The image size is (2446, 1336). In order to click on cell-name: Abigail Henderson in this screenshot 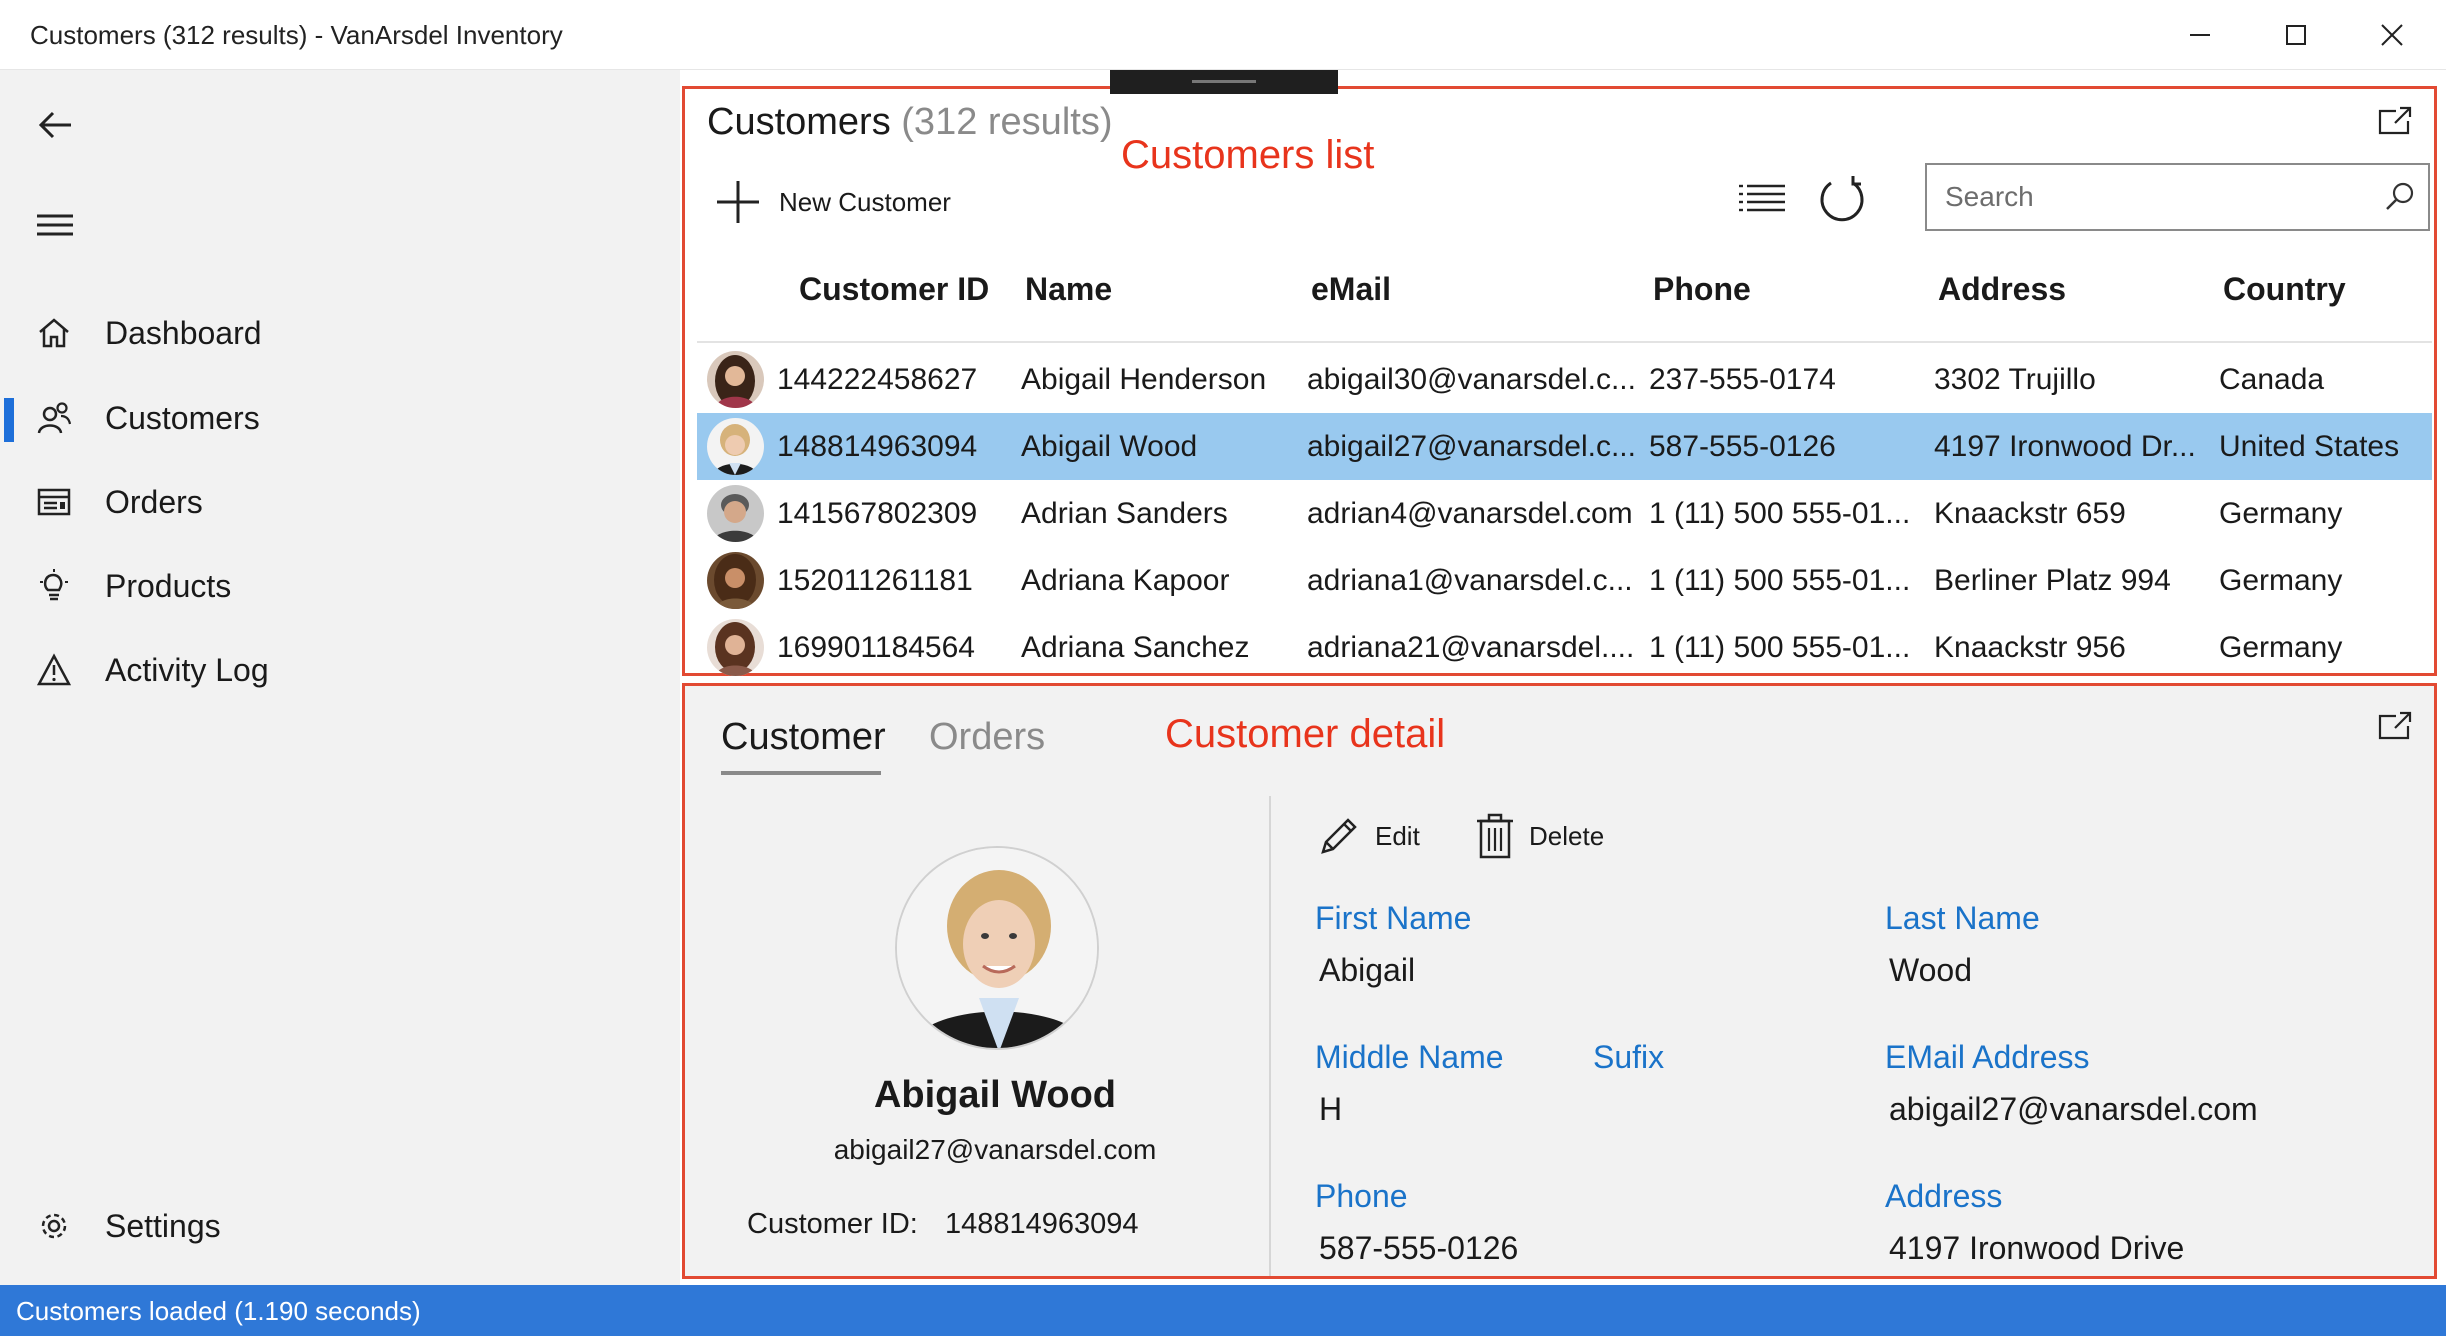, I will do `click(1144, 379)`.